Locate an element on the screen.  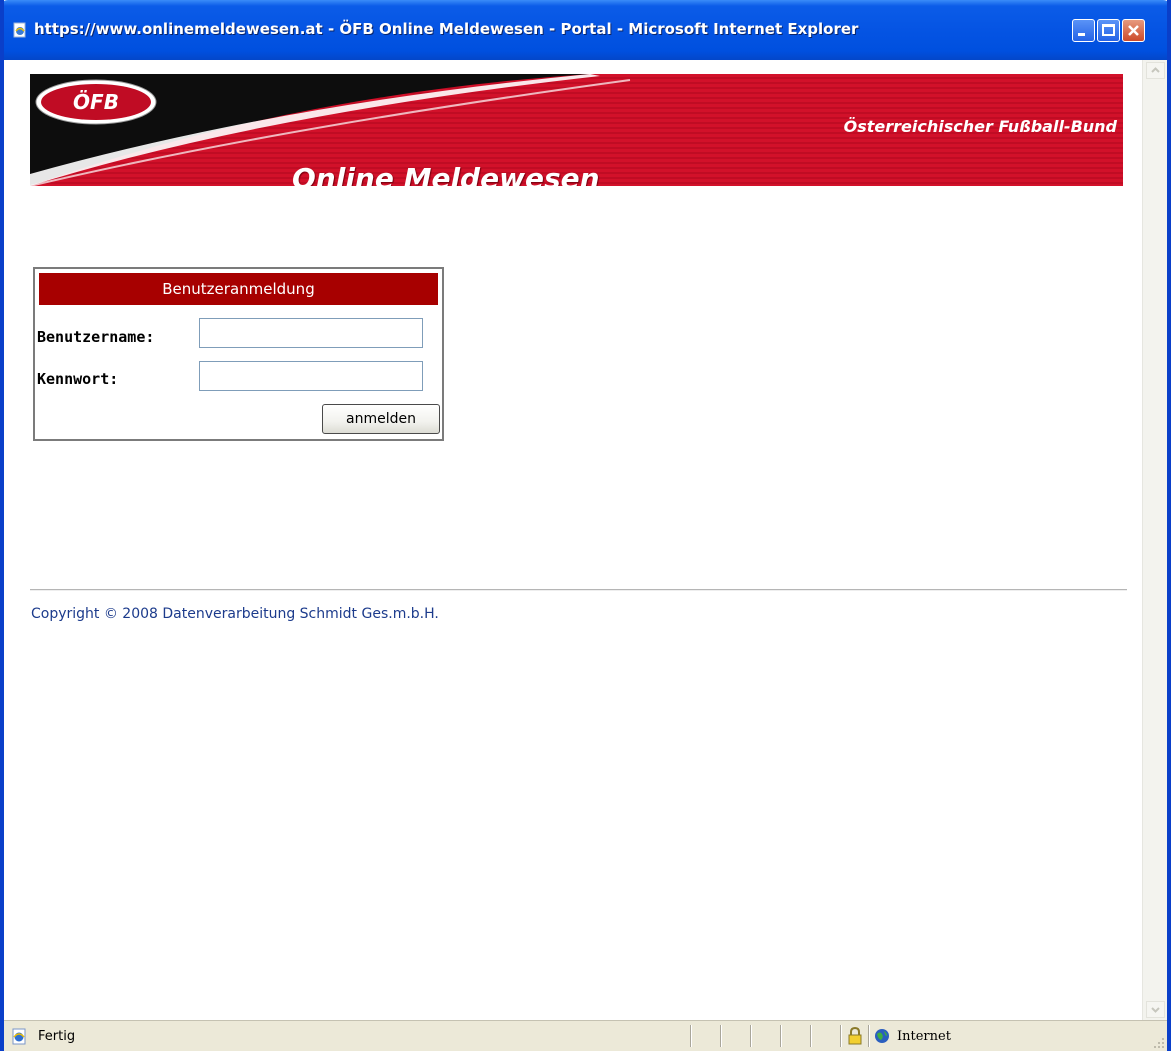
maximize-button is located at coordinates (1108, 30).